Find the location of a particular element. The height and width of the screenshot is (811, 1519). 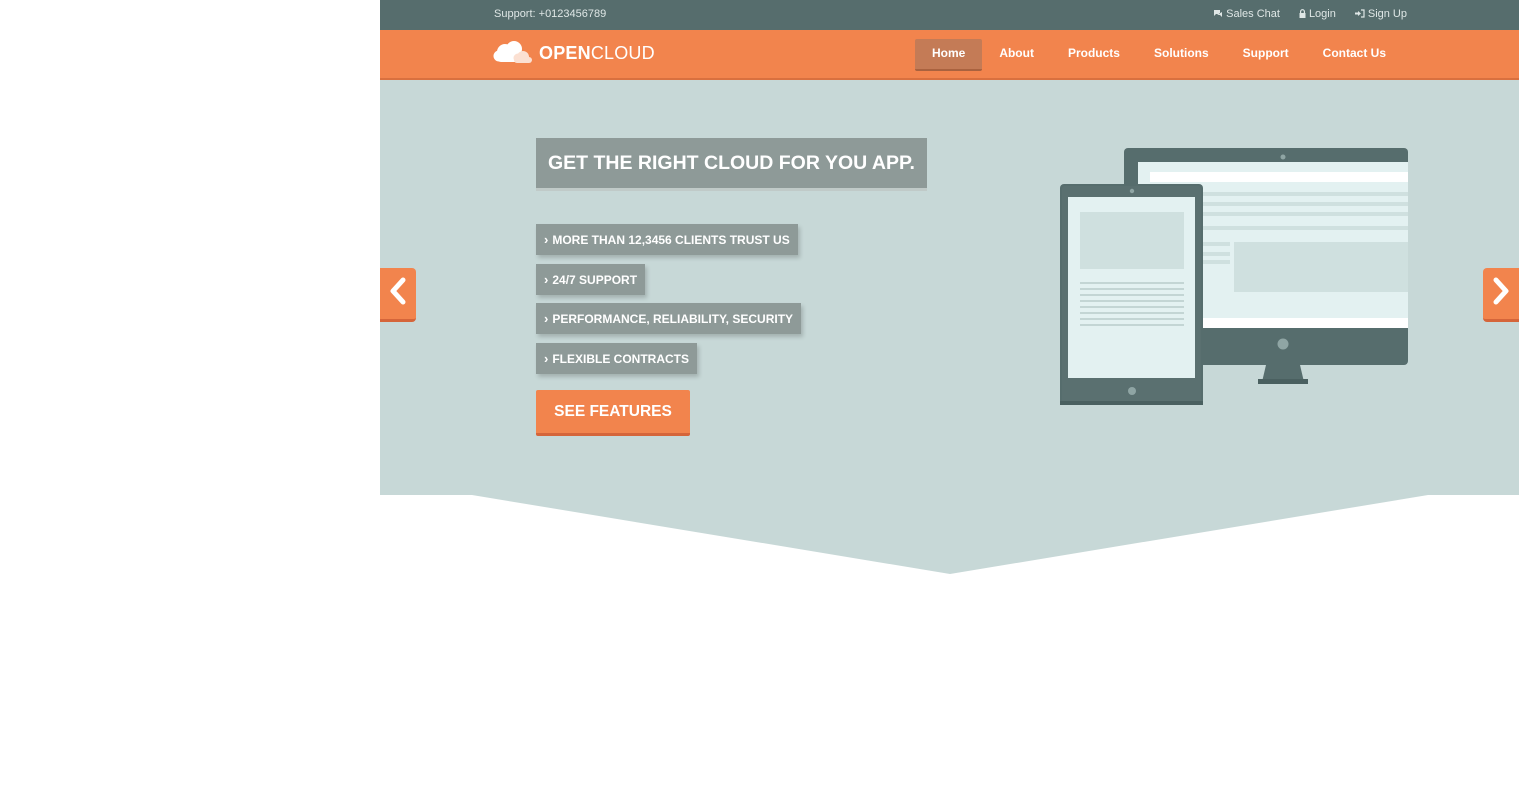

account-links: Sales Chat Login Sign Up is located at coordinates (1310, 14).